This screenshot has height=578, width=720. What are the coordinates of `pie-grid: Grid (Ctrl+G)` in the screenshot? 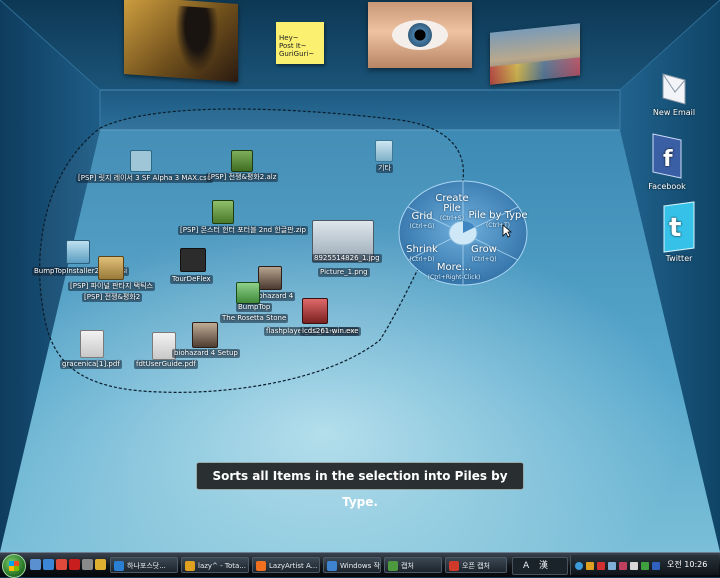 It's located at (422, 222).